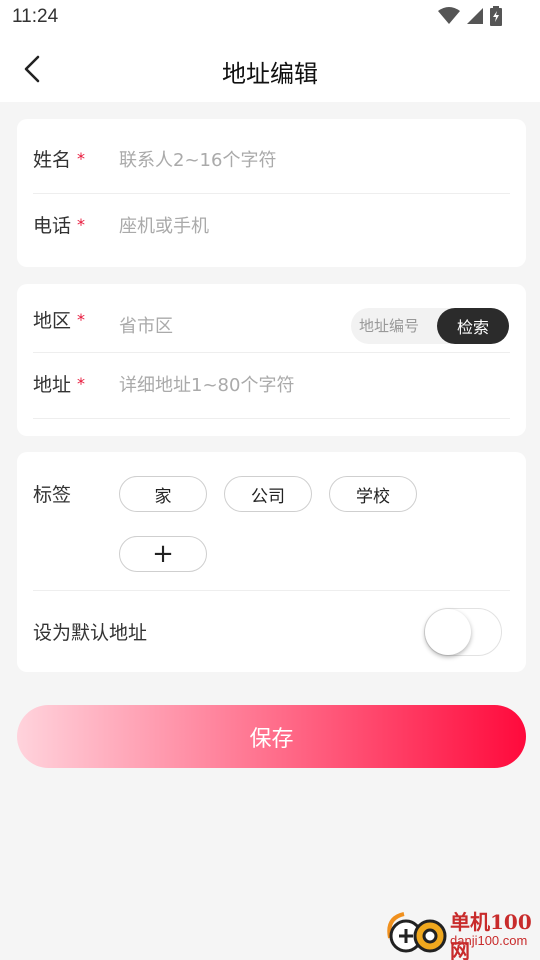 Image resolution: width=540 pixels, height=960 pixels. What do you see at coordinates (163, 554) in the screenshot?
I see `add-tag-button: +` at bounding box center [163, 554].